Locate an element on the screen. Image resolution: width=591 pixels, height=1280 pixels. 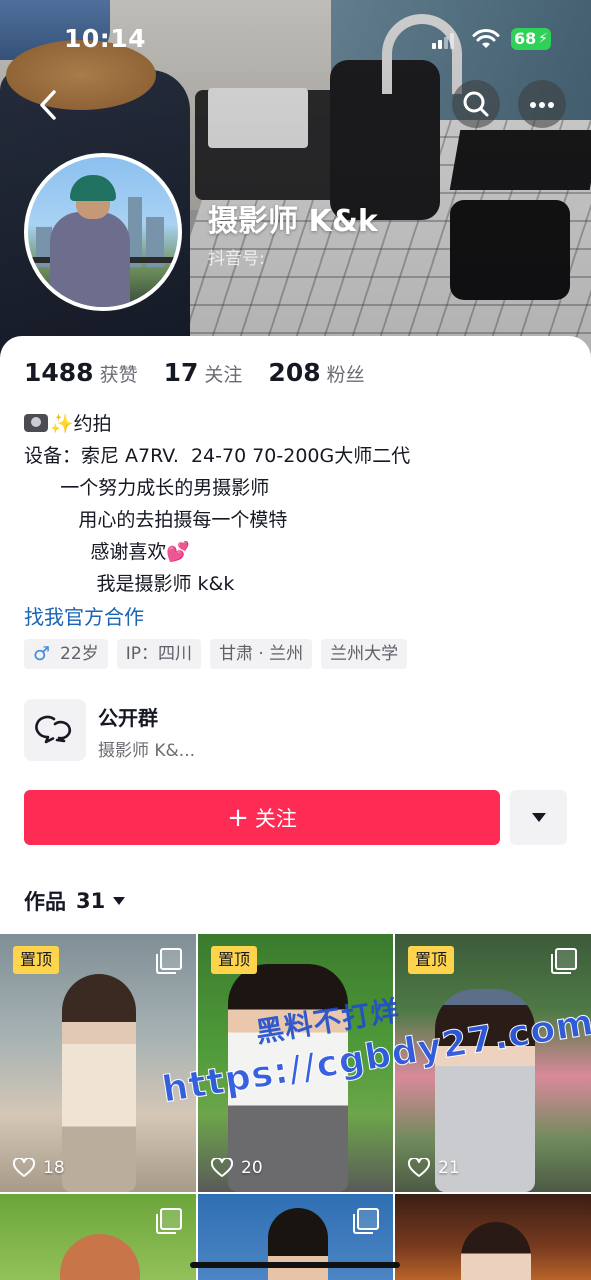
stat-followers: 208 粉丝 is located at coordinates (316, 372).